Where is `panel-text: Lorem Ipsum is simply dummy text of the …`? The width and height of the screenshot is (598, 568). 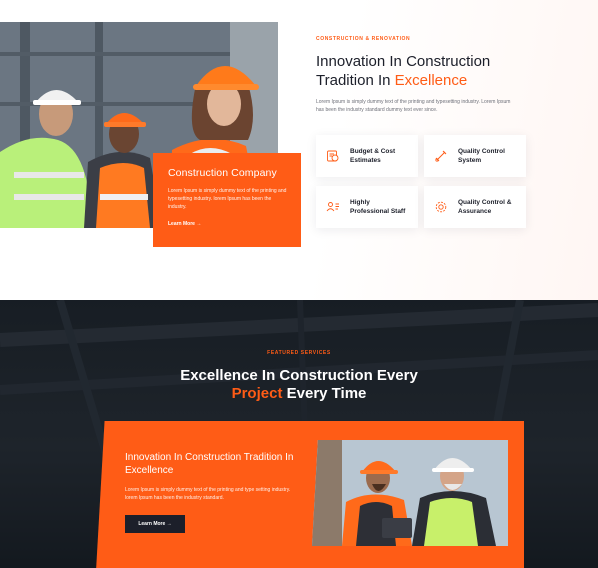 panel-text: Lorem Ipsum is simply dummy text of the … is located at coordinates (208, 494).